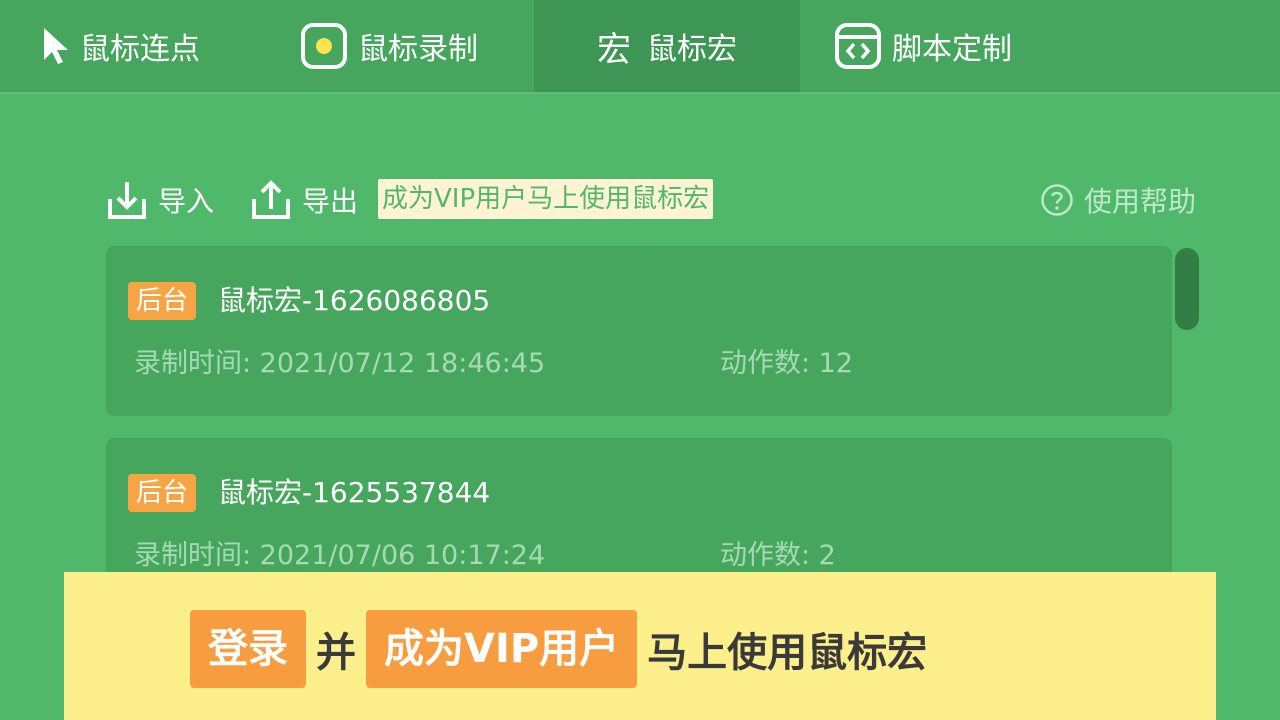 The image size is (1280, 720). I want to click on become-vip-button: 成为VIP用户, so click(502, 649).